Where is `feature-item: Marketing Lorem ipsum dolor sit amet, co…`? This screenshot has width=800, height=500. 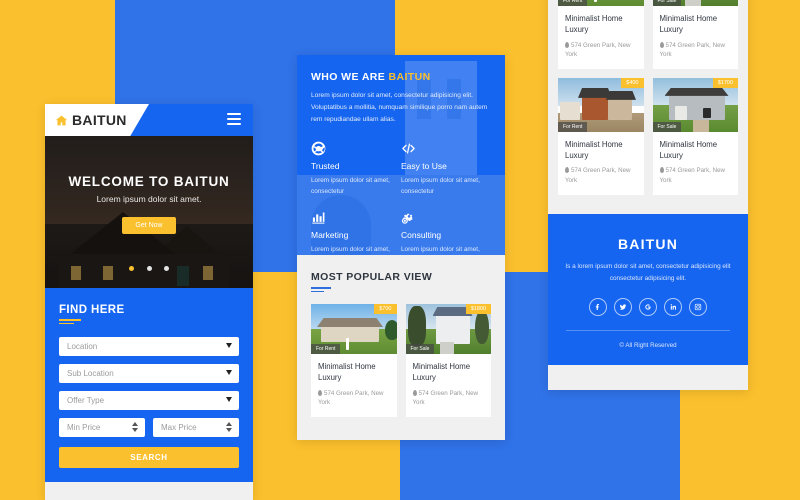 feature-item: Marketing Lorem ipsum dolor sit amet, co… is located at coordinates (356, 232).